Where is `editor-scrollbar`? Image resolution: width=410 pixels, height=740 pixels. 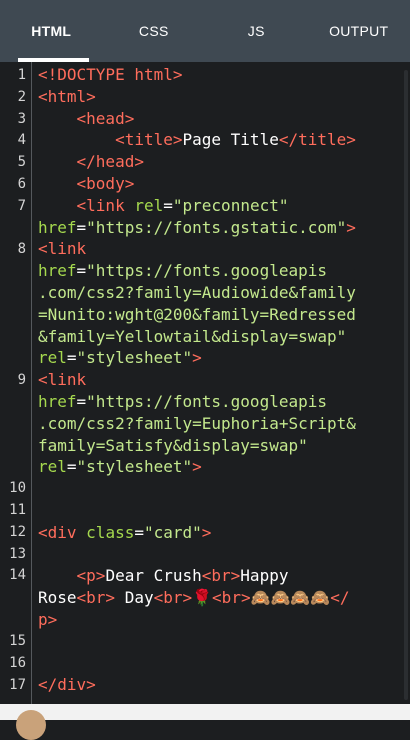
editor-scrollbar is located at coordinates (406, 385).